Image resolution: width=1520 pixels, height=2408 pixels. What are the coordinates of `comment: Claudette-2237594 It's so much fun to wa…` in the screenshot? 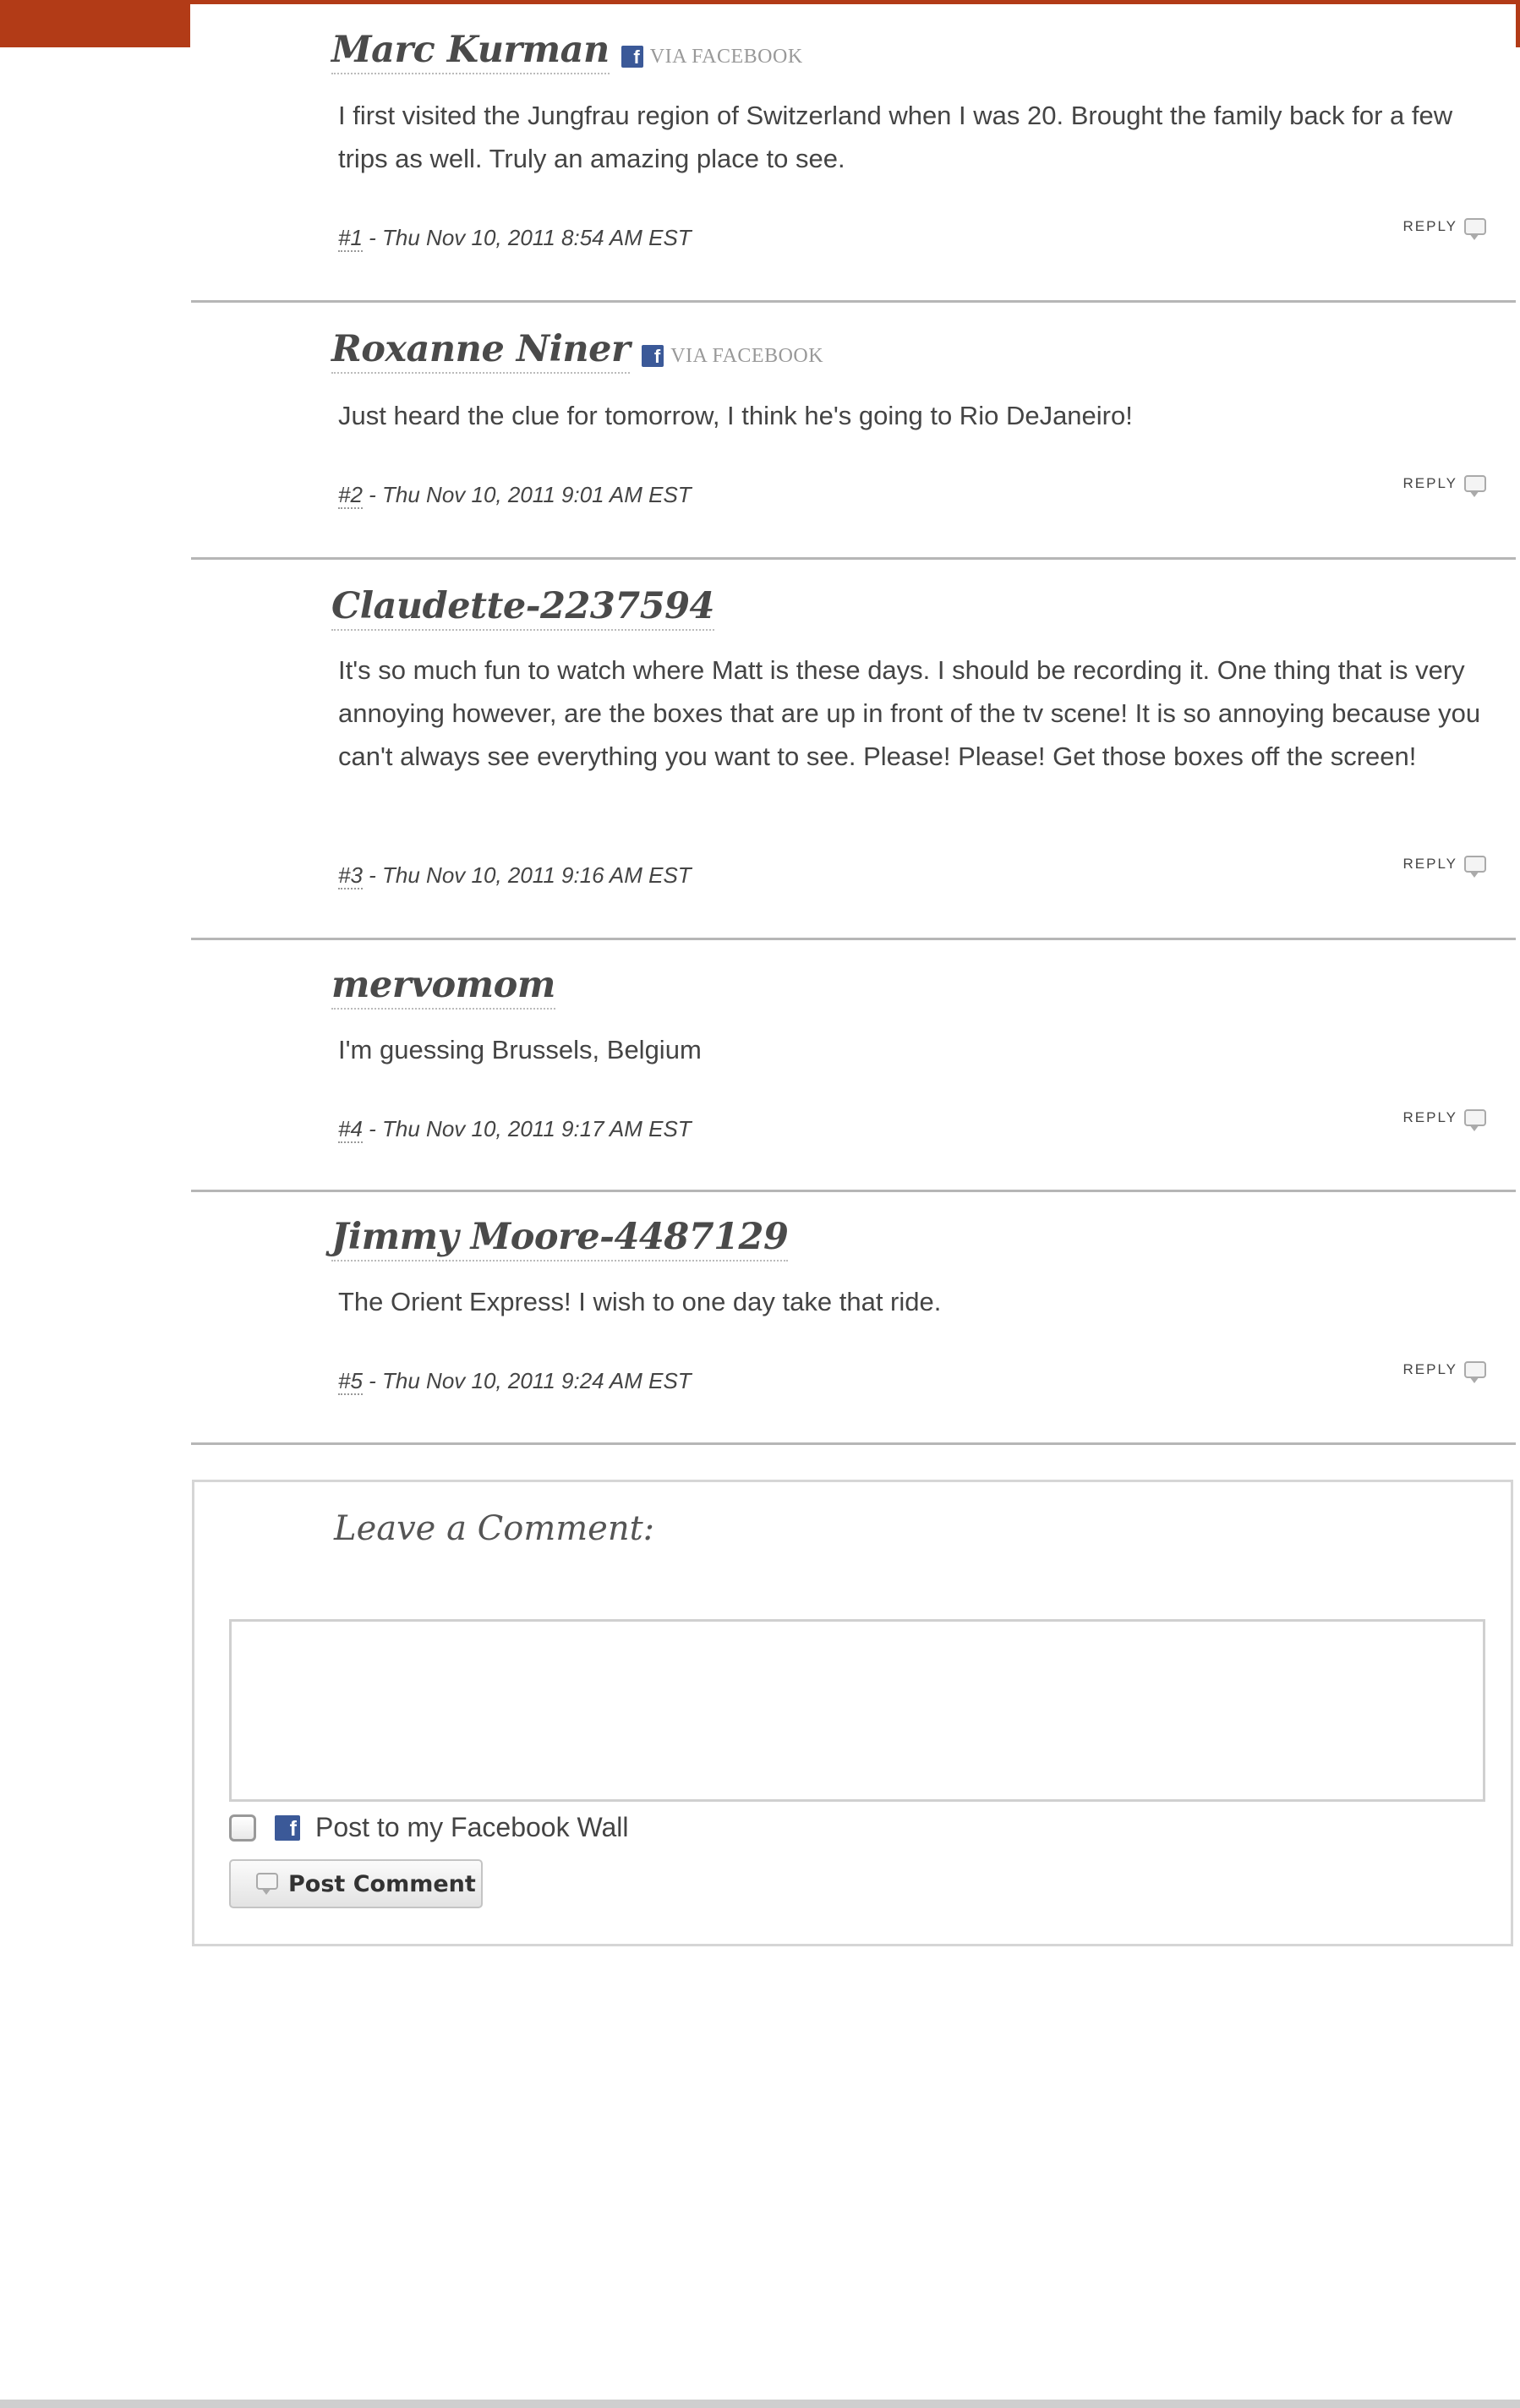 It's located at (853, 750).